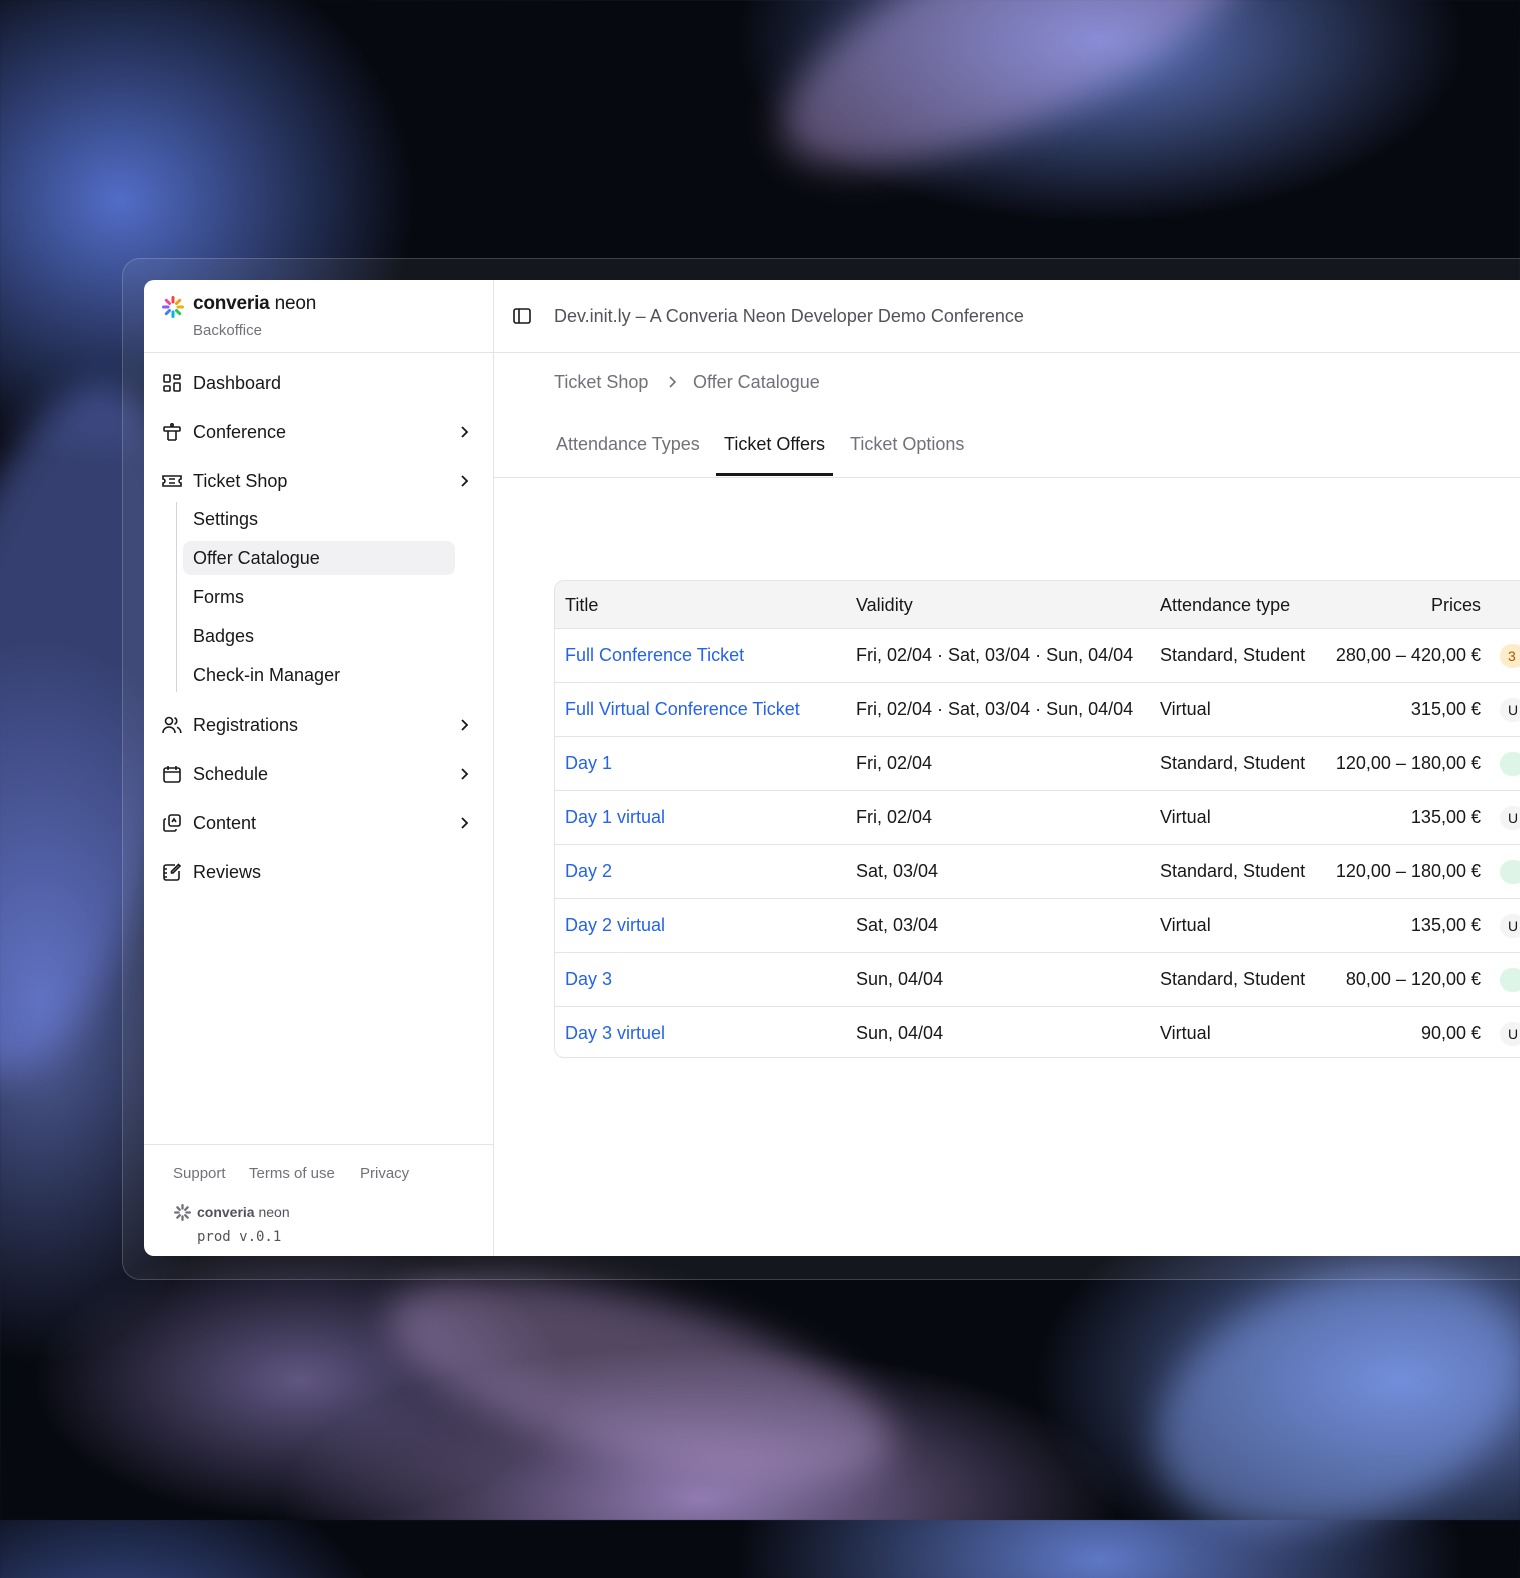 This screenshot has width=1520, height=1578. Describe the element at coordinates (1037, 605) in the screenshot. I see `table-header: Title Validity Attendance type Prices` at that location.